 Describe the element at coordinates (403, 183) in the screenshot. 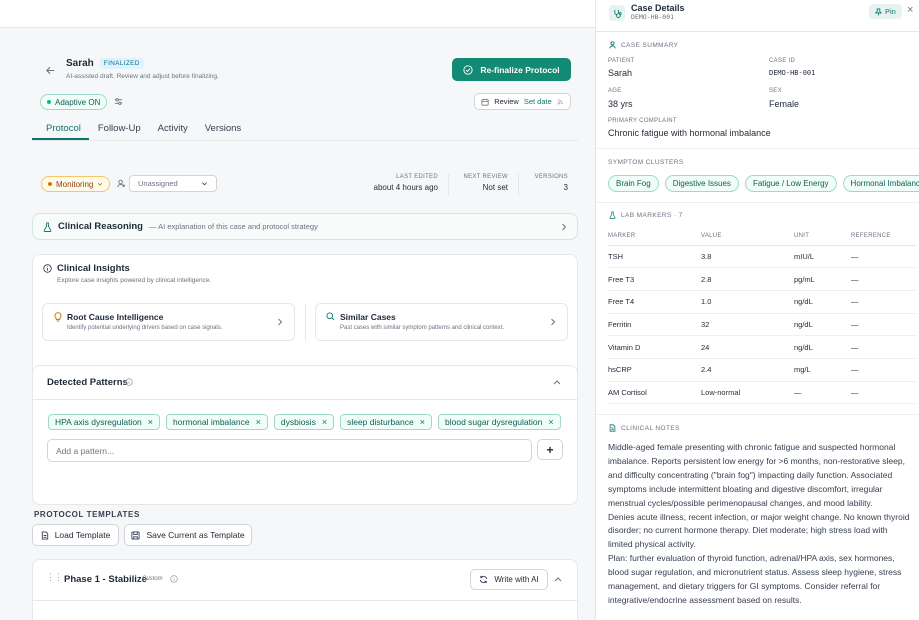

I see `last-edited-meta: LAST EDITED about 4 hours ago` at that location.